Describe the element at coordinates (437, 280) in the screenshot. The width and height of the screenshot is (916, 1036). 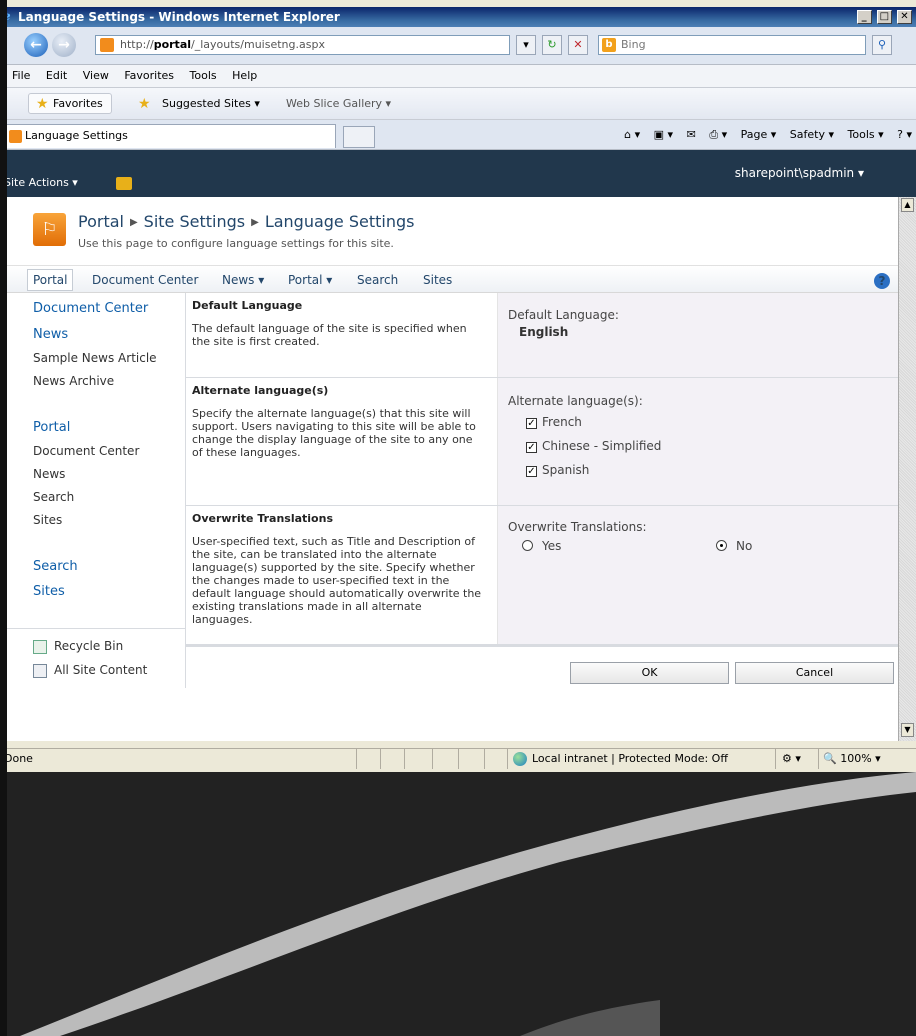
I see `tab-sites: Sites` at that location.